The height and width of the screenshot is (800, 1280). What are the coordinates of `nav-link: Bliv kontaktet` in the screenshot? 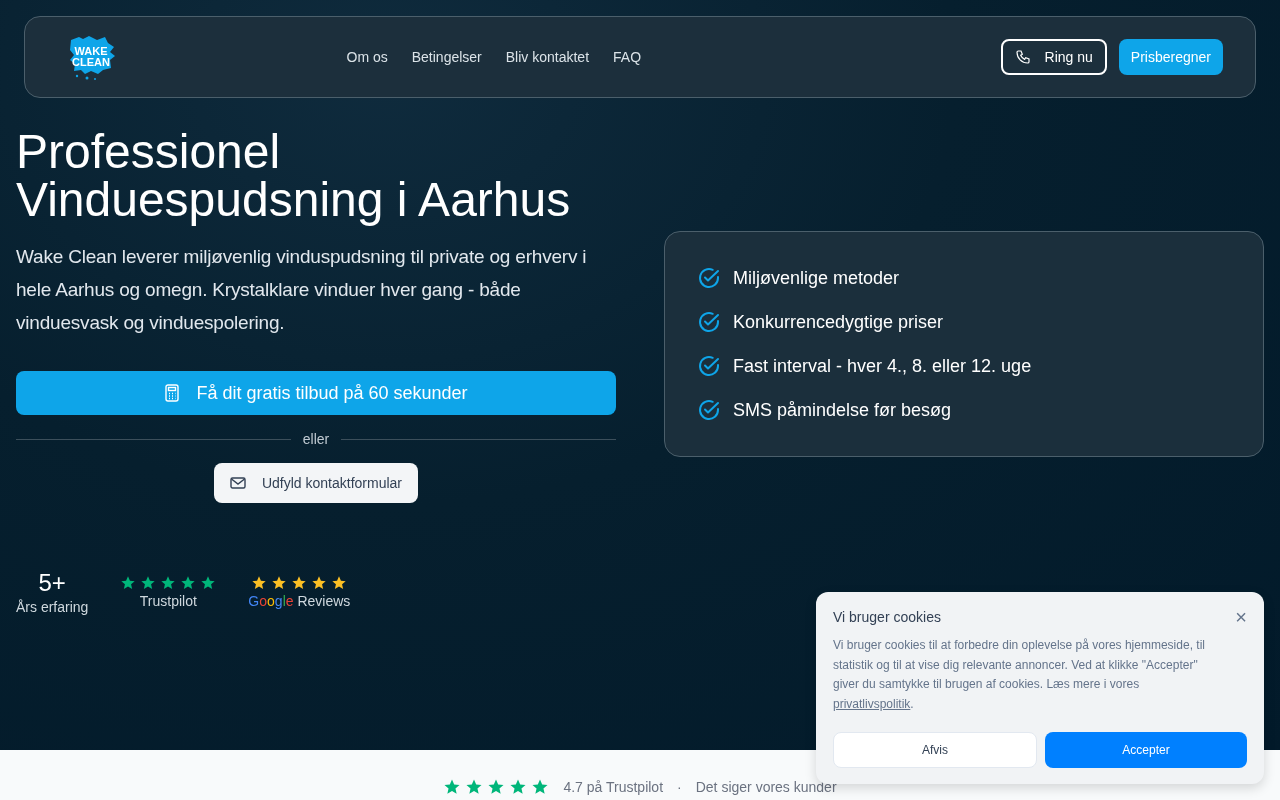 It's located at (547, 57).